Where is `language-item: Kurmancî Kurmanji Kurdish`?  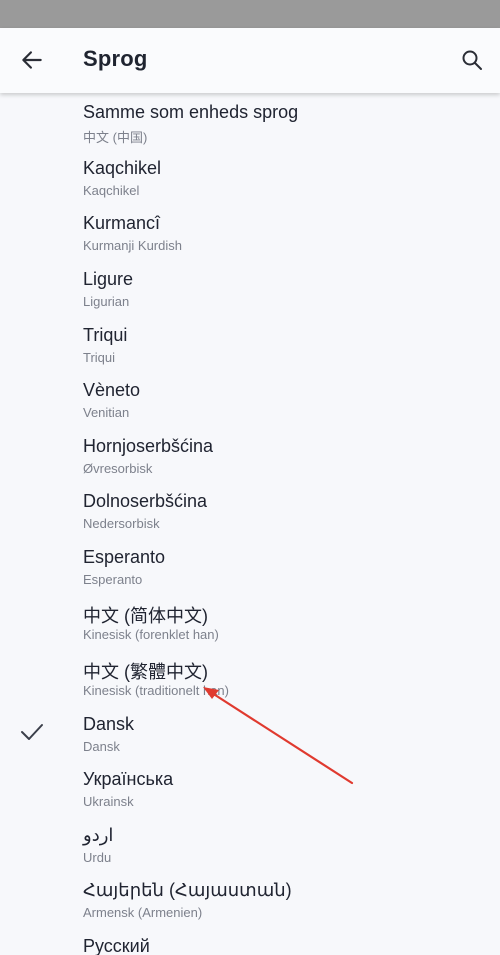 language-item: Kurmancî Kurmanji Kurdish is located at coordinates (250, 240).